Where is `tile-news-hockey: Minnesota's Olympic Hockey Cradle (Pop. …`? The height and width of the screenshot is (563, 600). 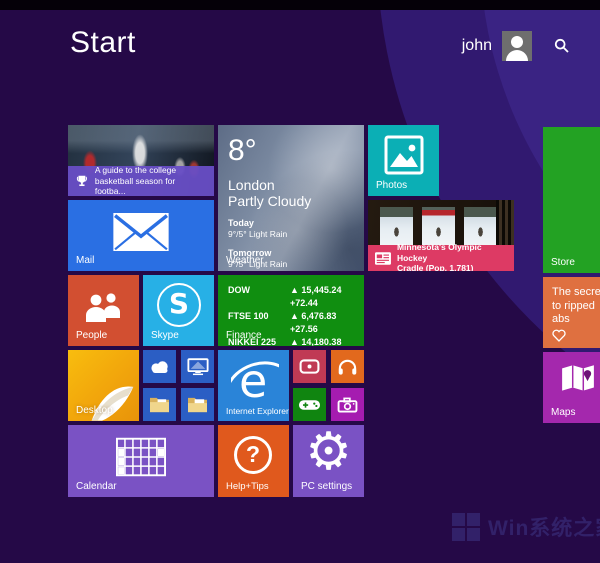
tile-news-hockey: Minnesota's Olympic Hockey Cradle (Pop. … is located at coordinates (441, 235).